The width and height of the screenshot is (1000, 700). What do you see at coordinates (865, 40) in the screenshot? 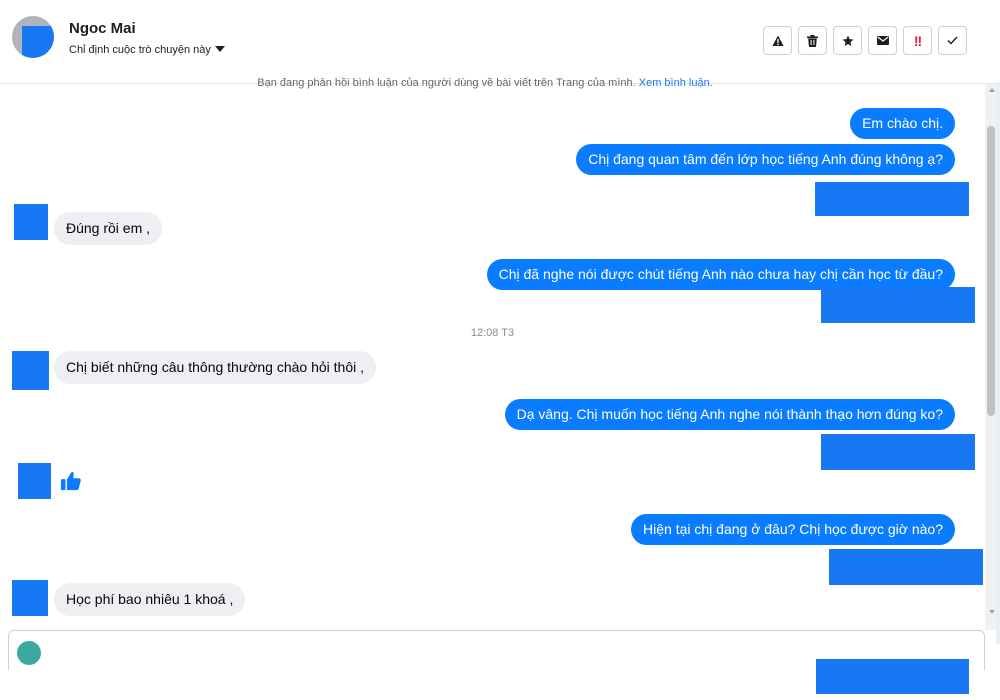
I see `conversation-toolbar: !!` at bounding box center [865, 40].